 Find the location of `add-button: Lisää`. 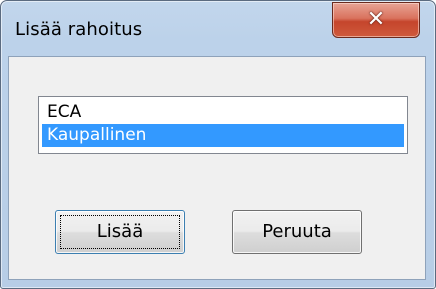

add-button: Lisää is located at coordinates (120, 232).